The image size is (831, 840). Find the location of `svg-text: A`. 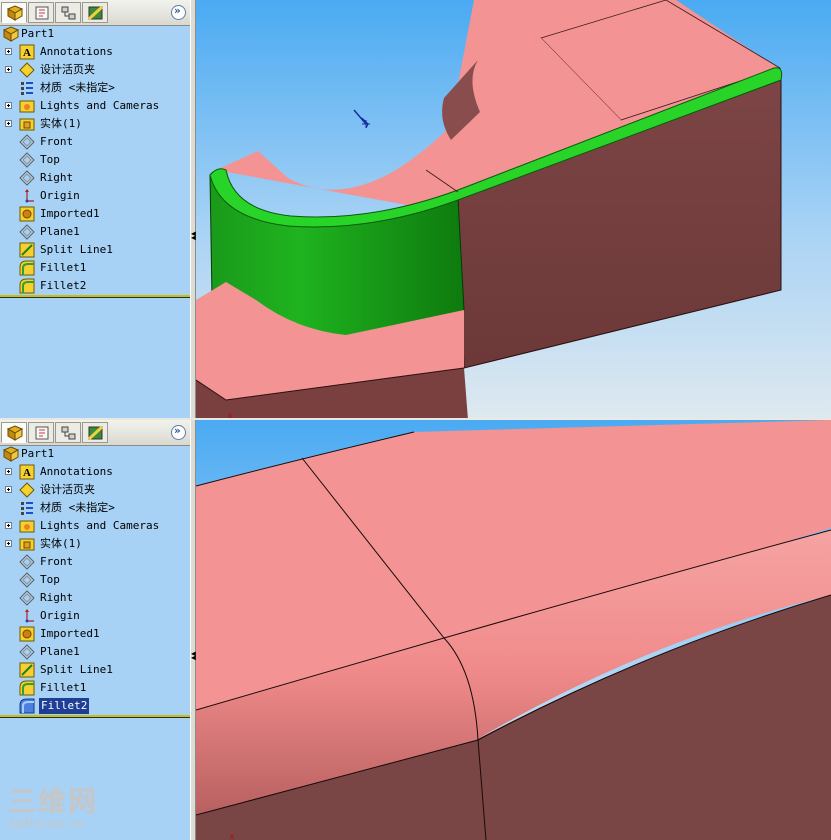

svg-text: A is located at coordinates (27, 473).